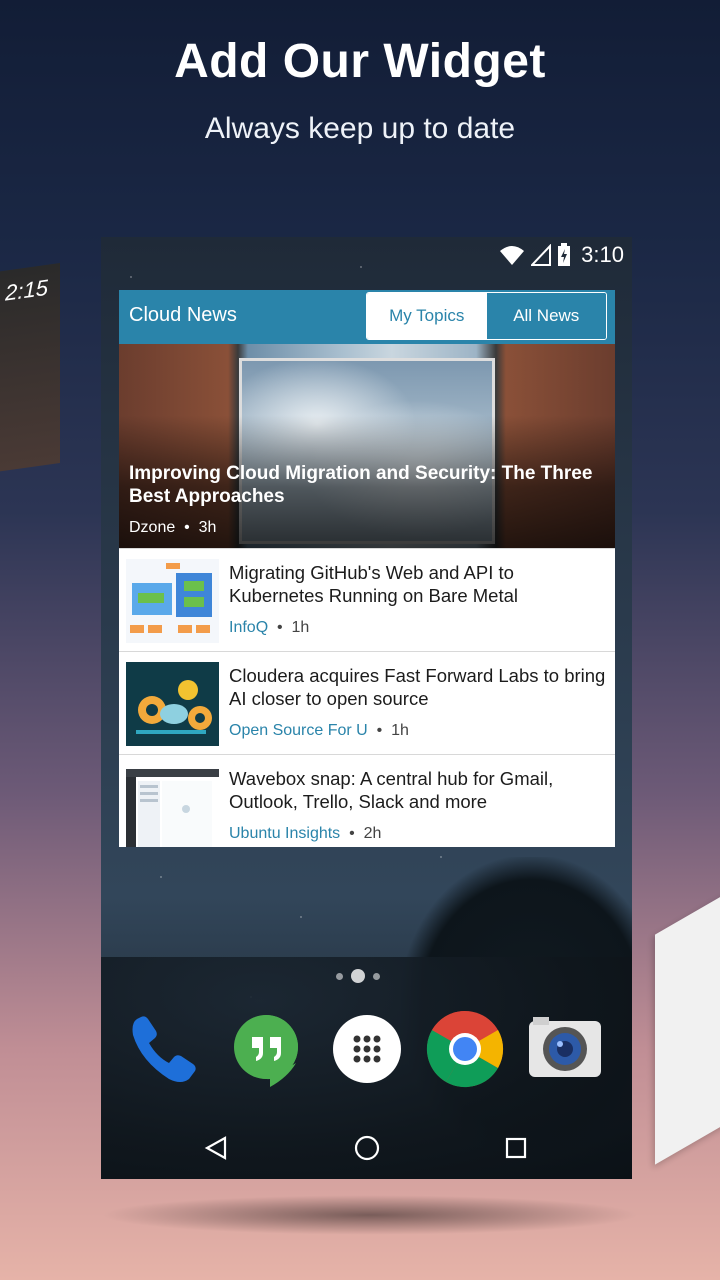 The height and width of the screenshot is (1280, 720). I want to click on status-bar: 3:10, so click(561, 255).